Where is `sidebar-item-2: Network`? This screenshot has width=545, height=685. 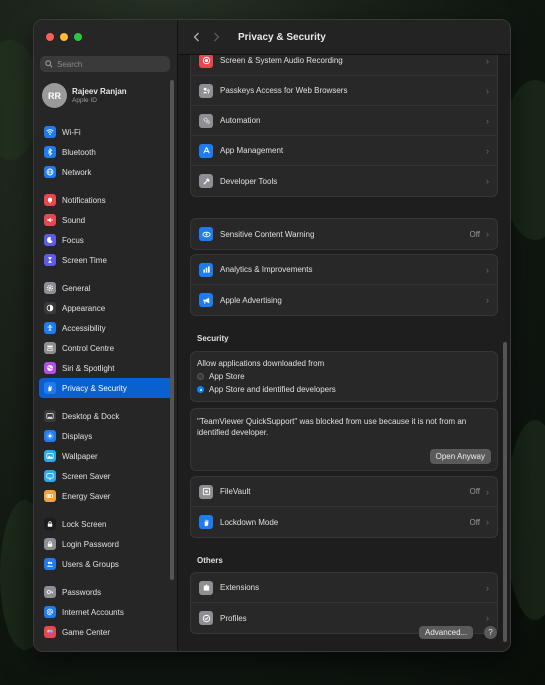
sidebar-item-2: Network is located at coordinates (106, 172).